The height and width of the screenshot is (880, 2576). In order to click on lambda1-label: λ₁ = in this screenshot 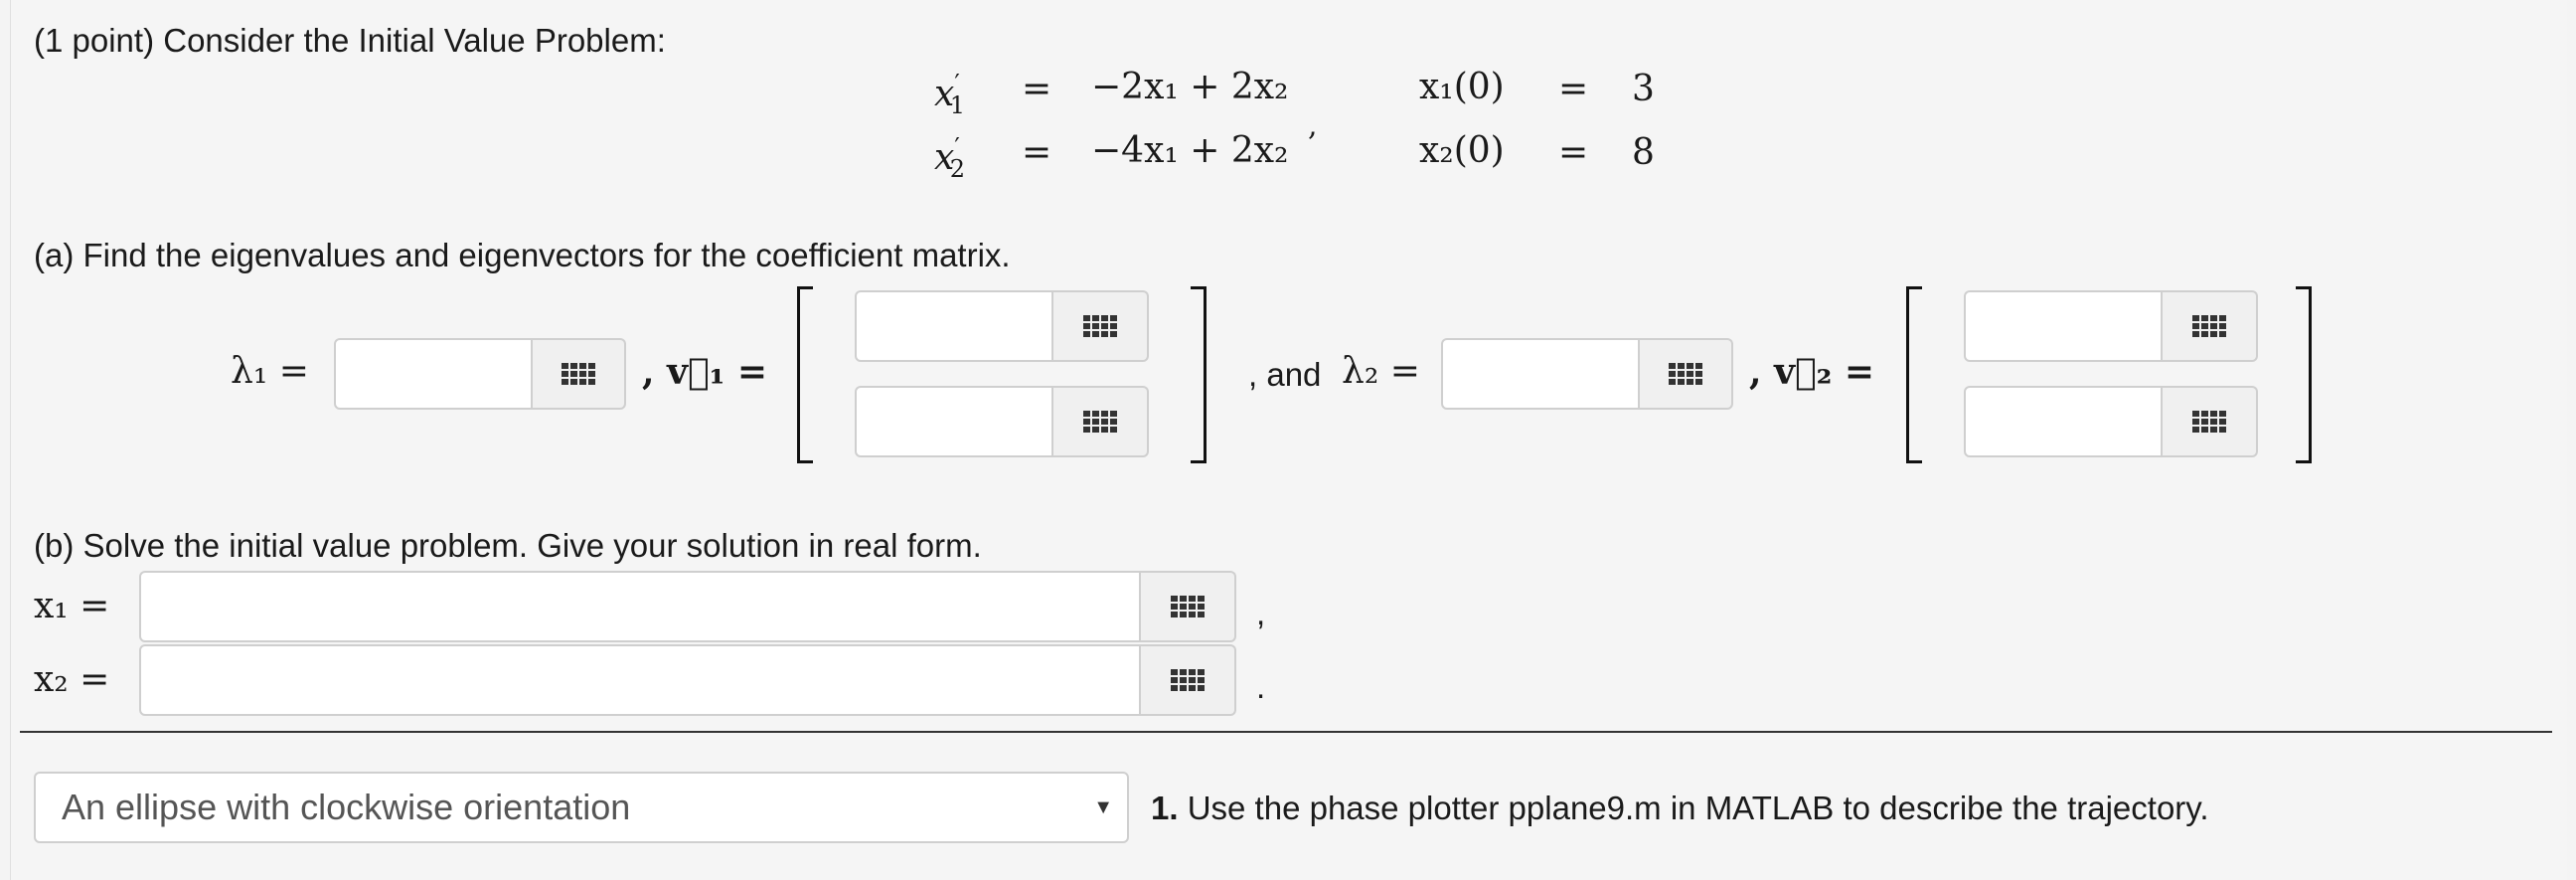, I will do `click(270, 371)`.